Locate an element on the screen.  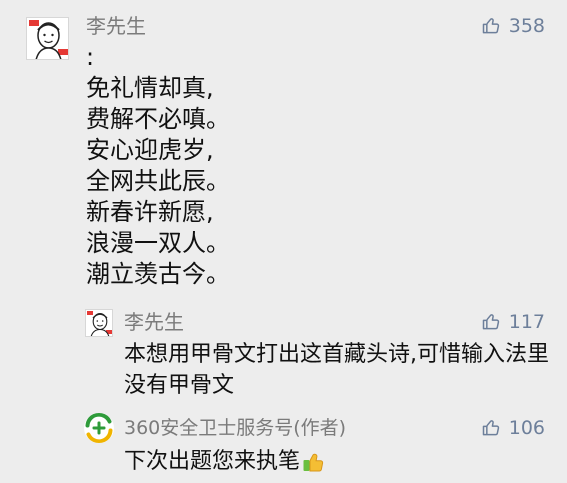
poem-line: 潮立羡古今。 is located at coordinates (158, 274).